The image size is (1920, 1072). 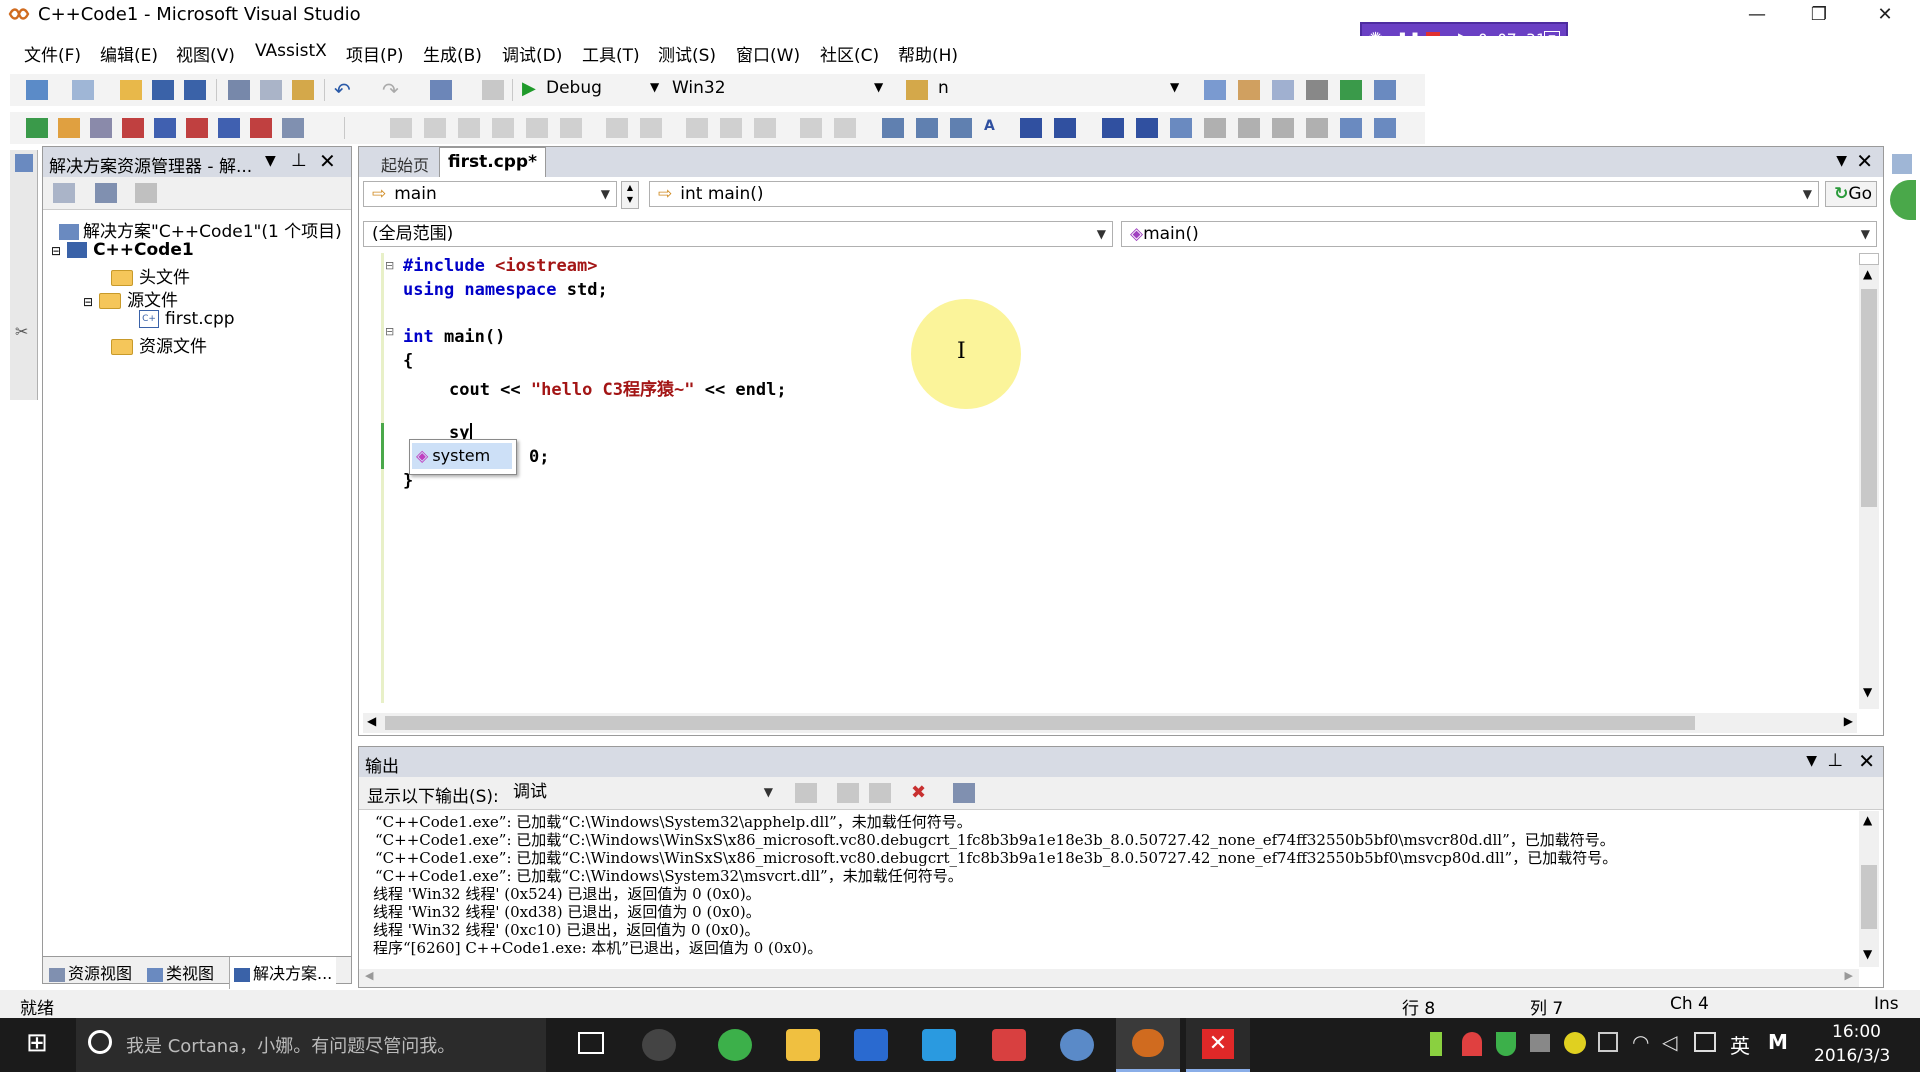 I want to click on navigate-icon, so click(x=441, y=90).